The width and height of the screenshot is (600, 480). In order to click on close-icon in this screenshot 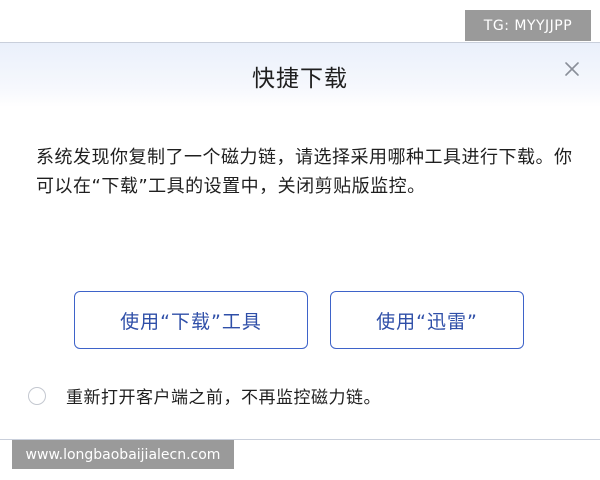, I will do `click(572, 69)`.